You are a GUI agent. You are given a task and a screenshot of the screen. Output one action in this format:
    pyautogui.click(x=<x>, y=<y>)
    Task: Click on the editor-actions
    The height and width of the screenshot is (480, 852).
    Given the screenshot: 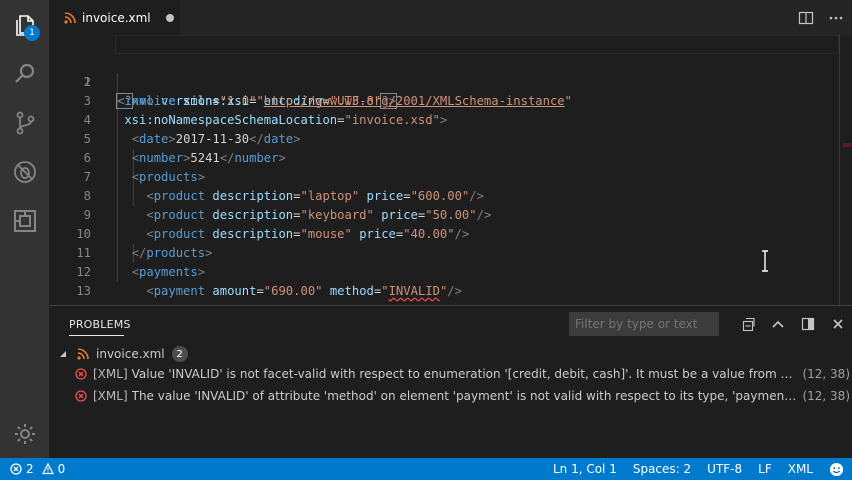 What is the action you would take?
    pyautogui.click(x=821, y=17)
    